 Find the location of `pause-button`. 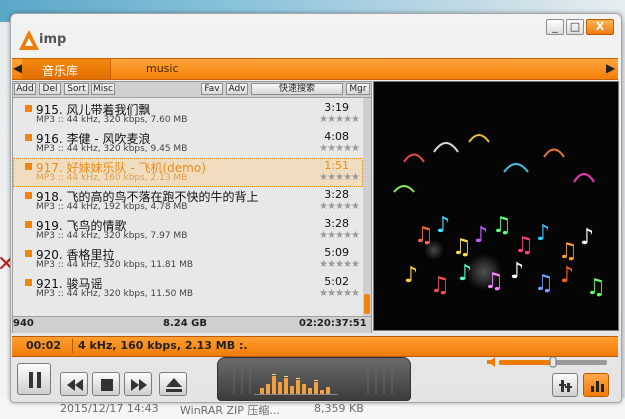

pause-button is located at coordinates (34, 379).